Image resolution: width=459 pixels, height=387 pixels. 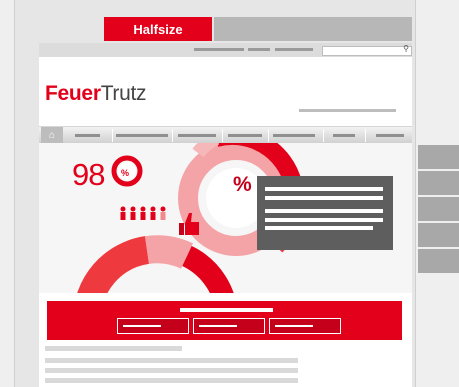 What do you see at coordinates (52, 135) in the screenshot?
I see `home-icon: ⌂` at bounding box center [52, 135].